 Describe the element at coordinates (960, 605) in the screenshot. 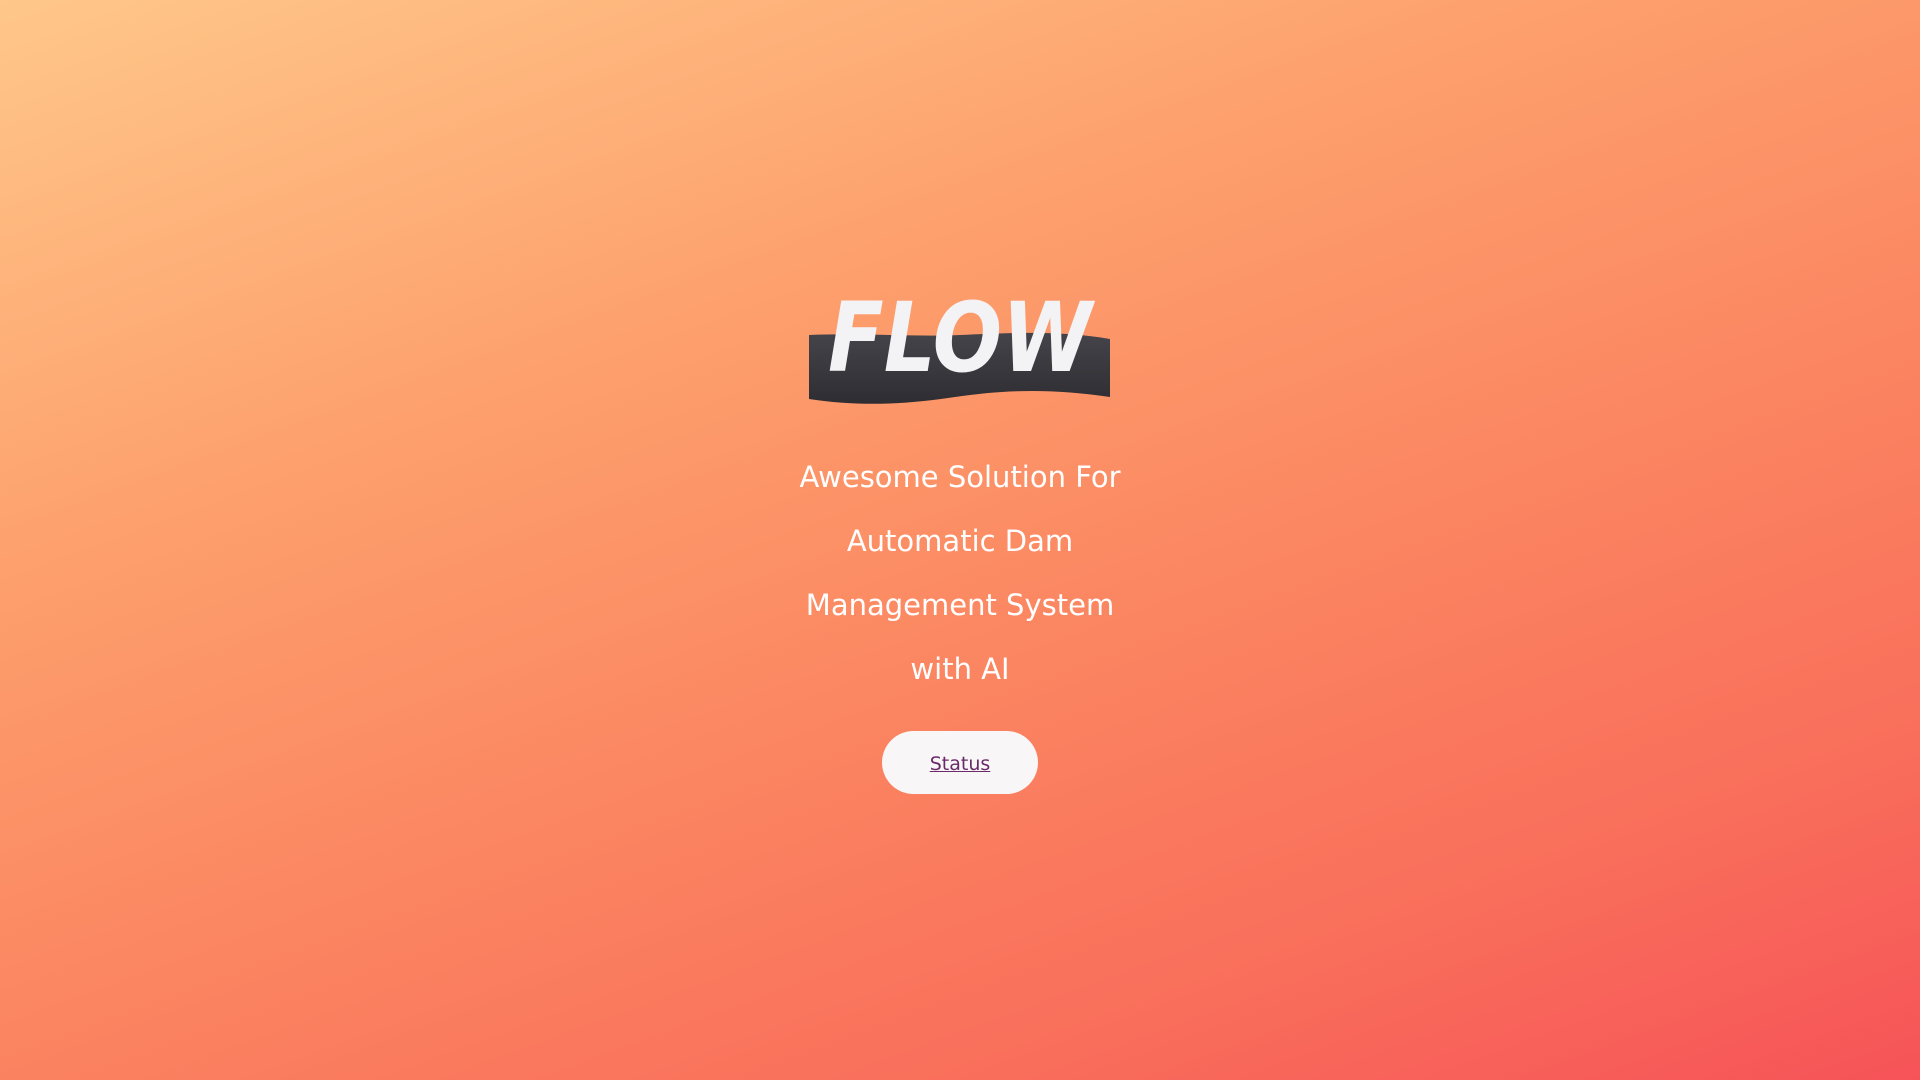

I see `tagline-line-3: Management System` at that location.